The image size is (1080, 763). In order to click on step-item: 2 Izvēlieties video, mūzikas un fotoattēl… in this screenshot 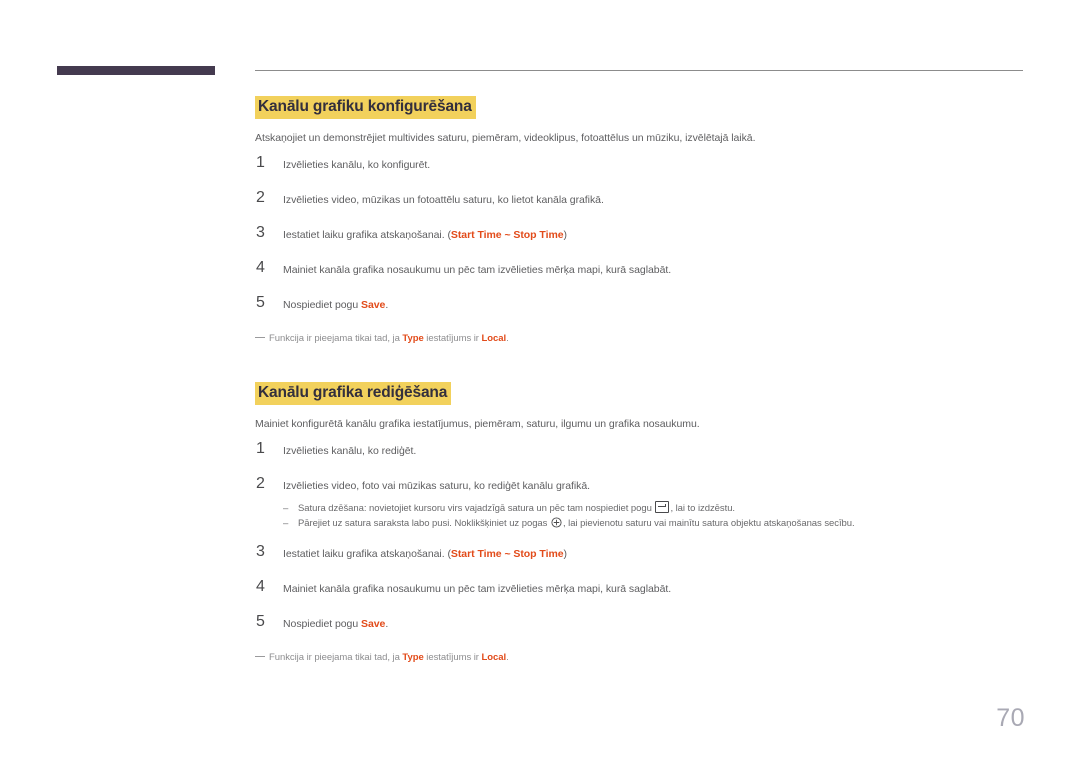, I will do `click(650, 200)`.